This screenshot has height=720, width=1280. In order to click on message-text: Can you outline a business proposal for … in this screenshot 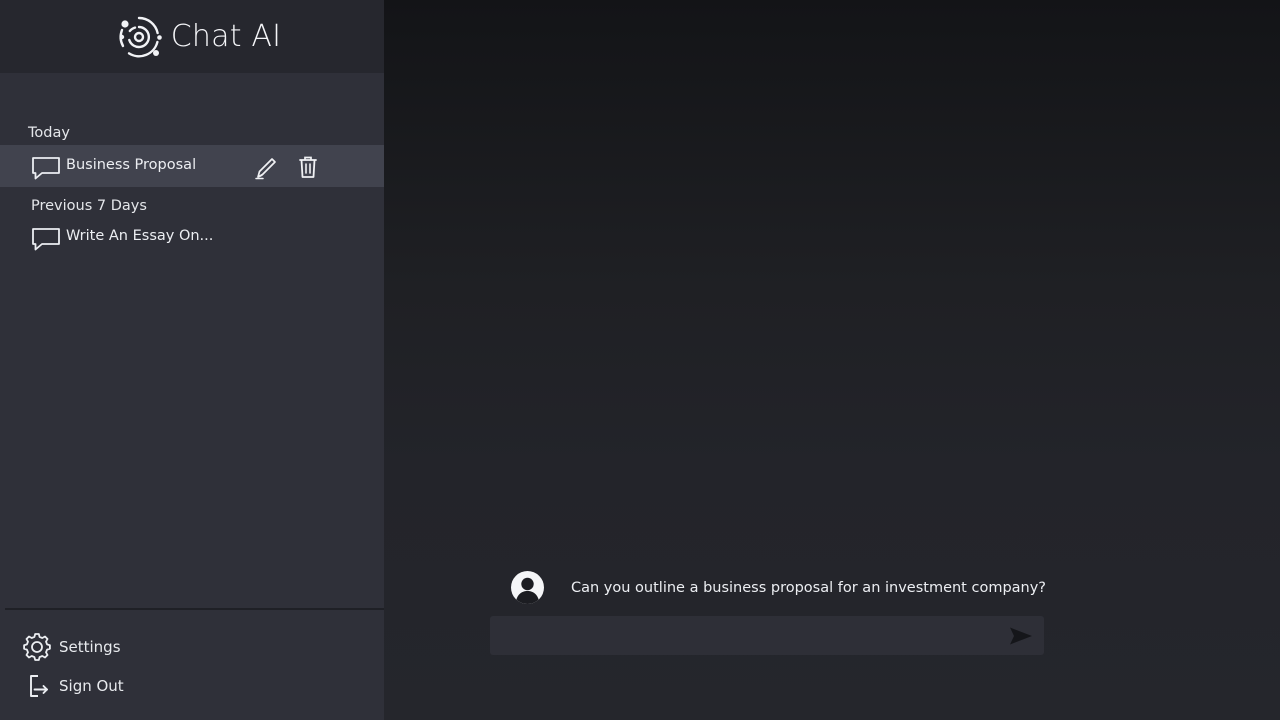, I will do `click(809, 587)`.